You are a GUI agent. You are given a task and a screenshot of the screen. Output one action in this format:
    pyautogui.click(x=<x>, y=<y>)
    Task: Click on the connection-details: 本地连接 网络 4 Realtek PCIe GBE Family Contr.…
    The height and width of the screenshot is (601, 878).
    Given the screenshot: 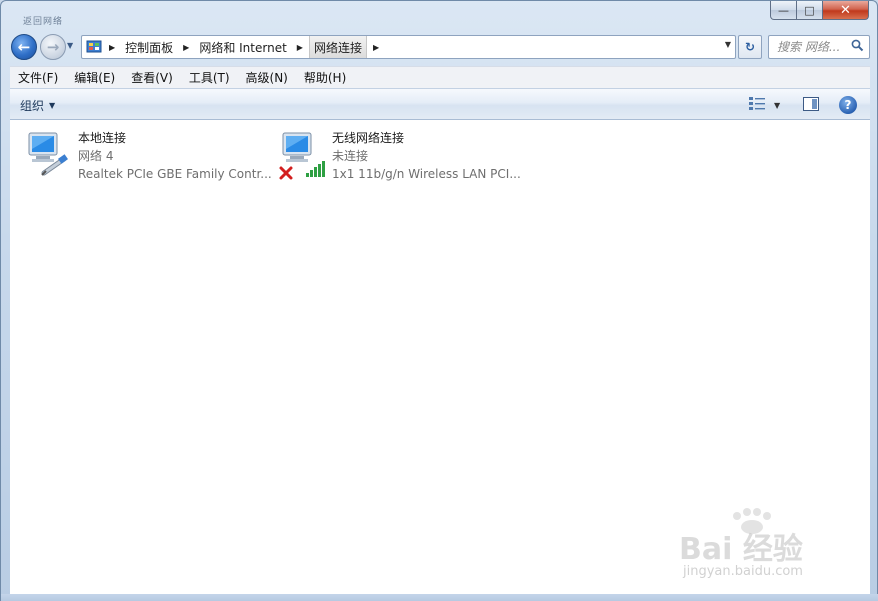 What is the action you would take?
    pyautogui.click(x=175, y=156)
    